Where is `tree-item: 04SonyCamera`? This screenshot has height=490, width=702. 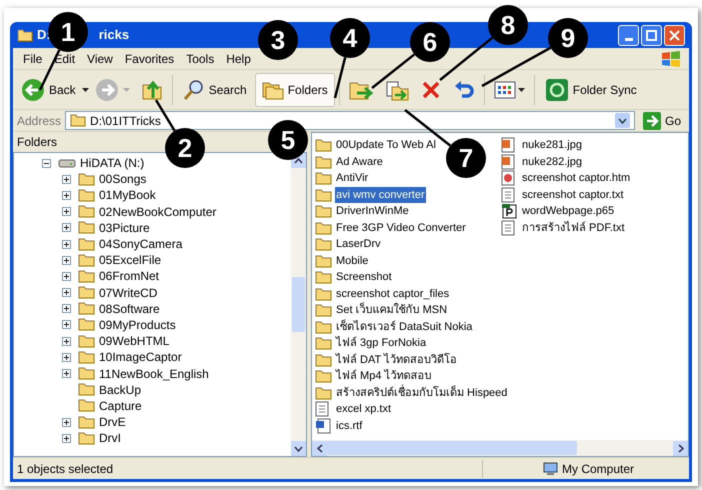 tree-item: 04SonyCamera is located at coordinates (140, 244).